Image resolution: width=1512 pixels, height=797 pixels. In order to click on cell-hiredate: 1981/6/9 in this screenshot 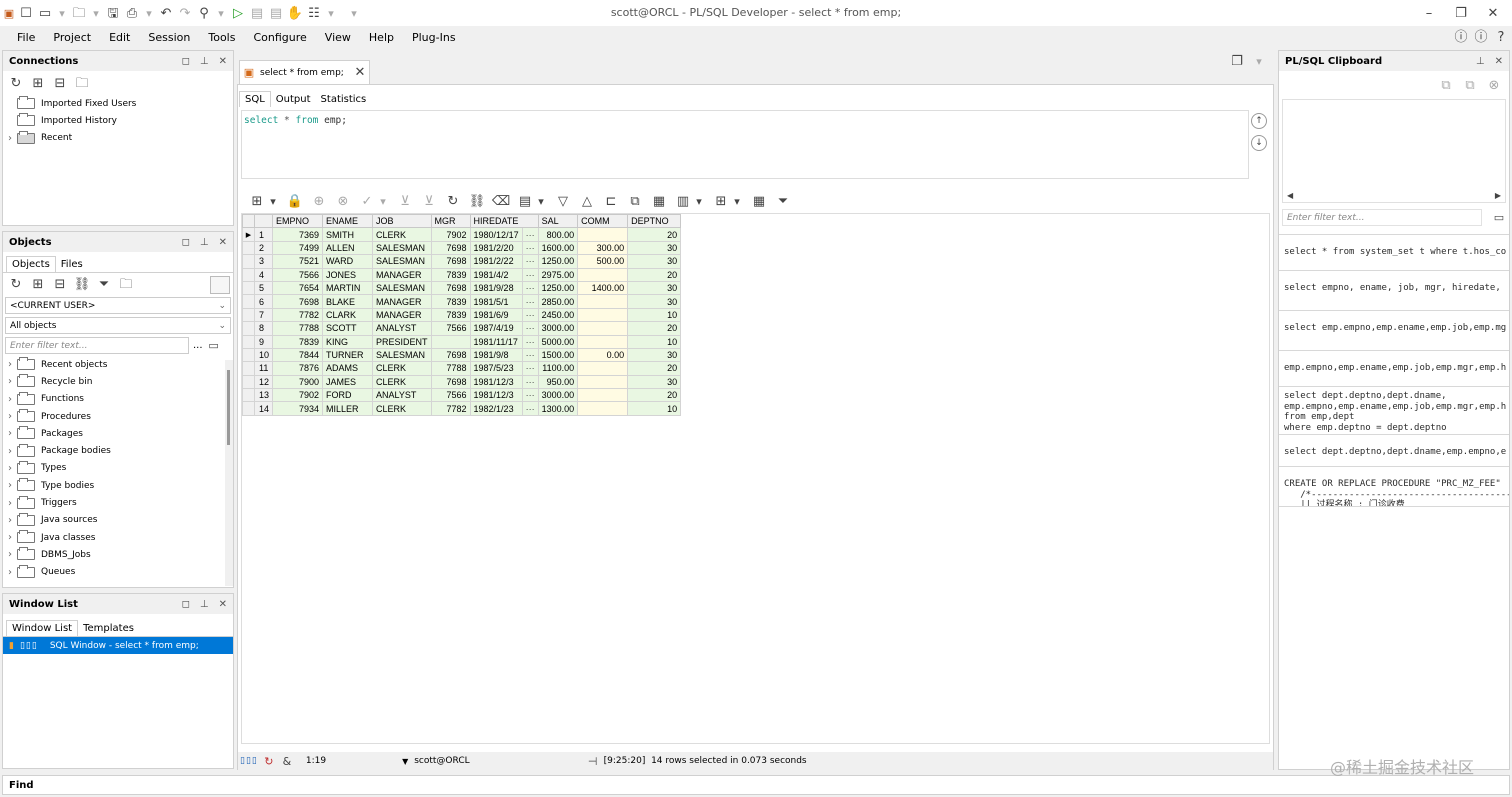, I will do `click(496, 315)`.